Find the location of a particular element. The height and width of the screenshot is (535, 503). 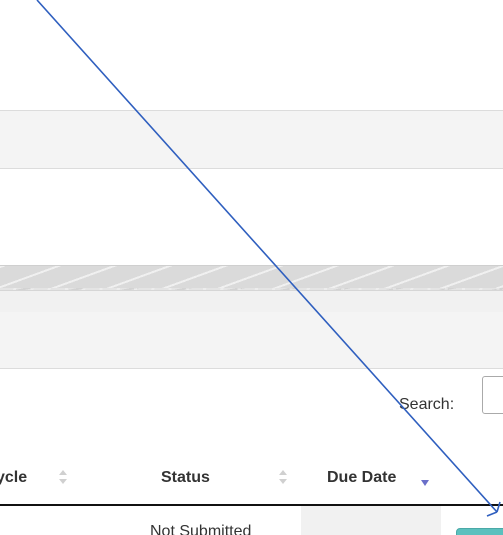

textured-strip is located at coordinates (251, 277).